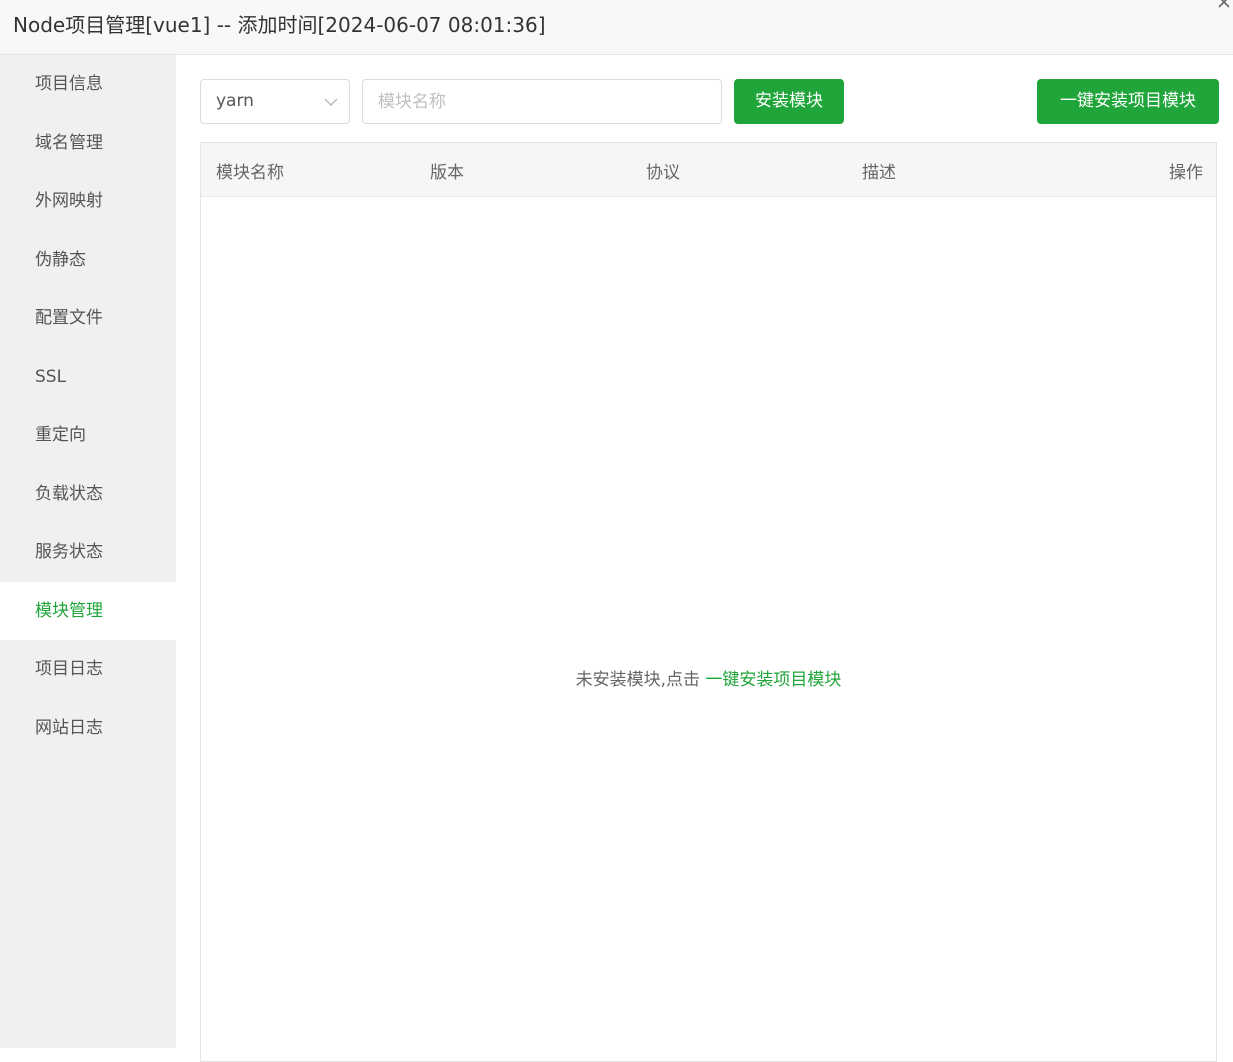 The image size is (1233, 1062). What do you see at coordinates (879, 173) in the screenshot?
I see `column-header-description: 描述` at bounding box center [879, 173].